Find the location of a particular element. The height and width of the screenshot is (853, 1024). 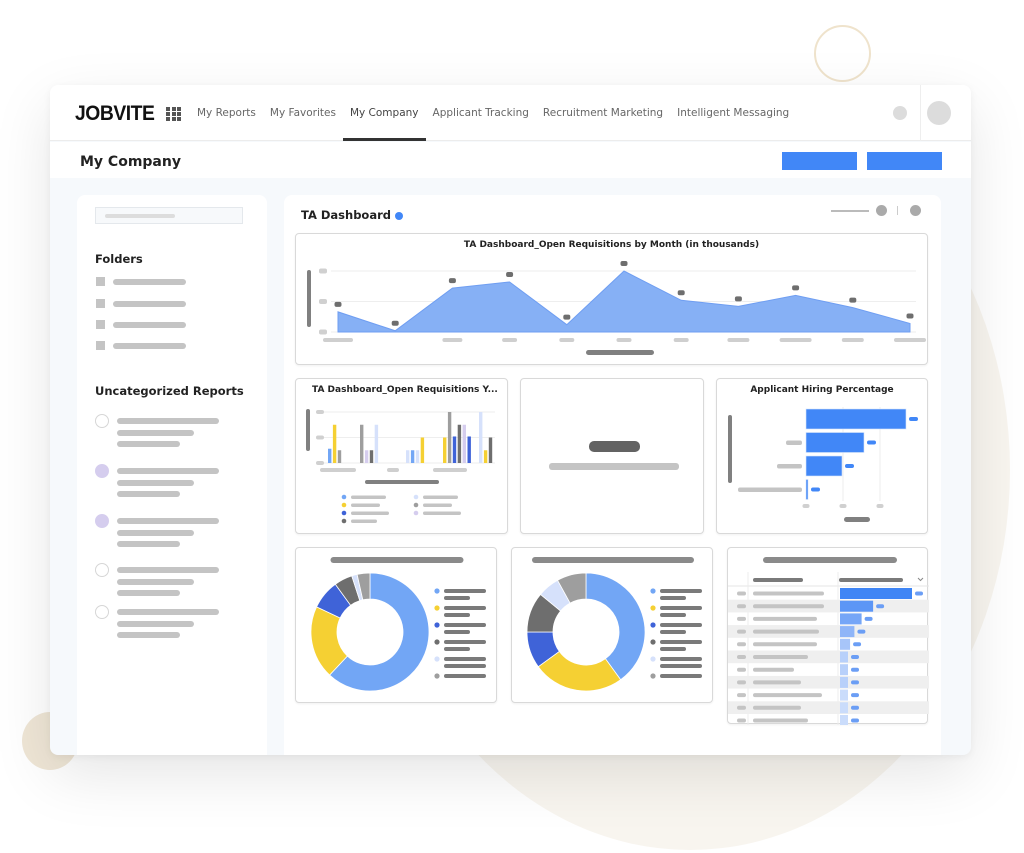

nav-tab-my-company: My Company is located at coordinates (384, 113).